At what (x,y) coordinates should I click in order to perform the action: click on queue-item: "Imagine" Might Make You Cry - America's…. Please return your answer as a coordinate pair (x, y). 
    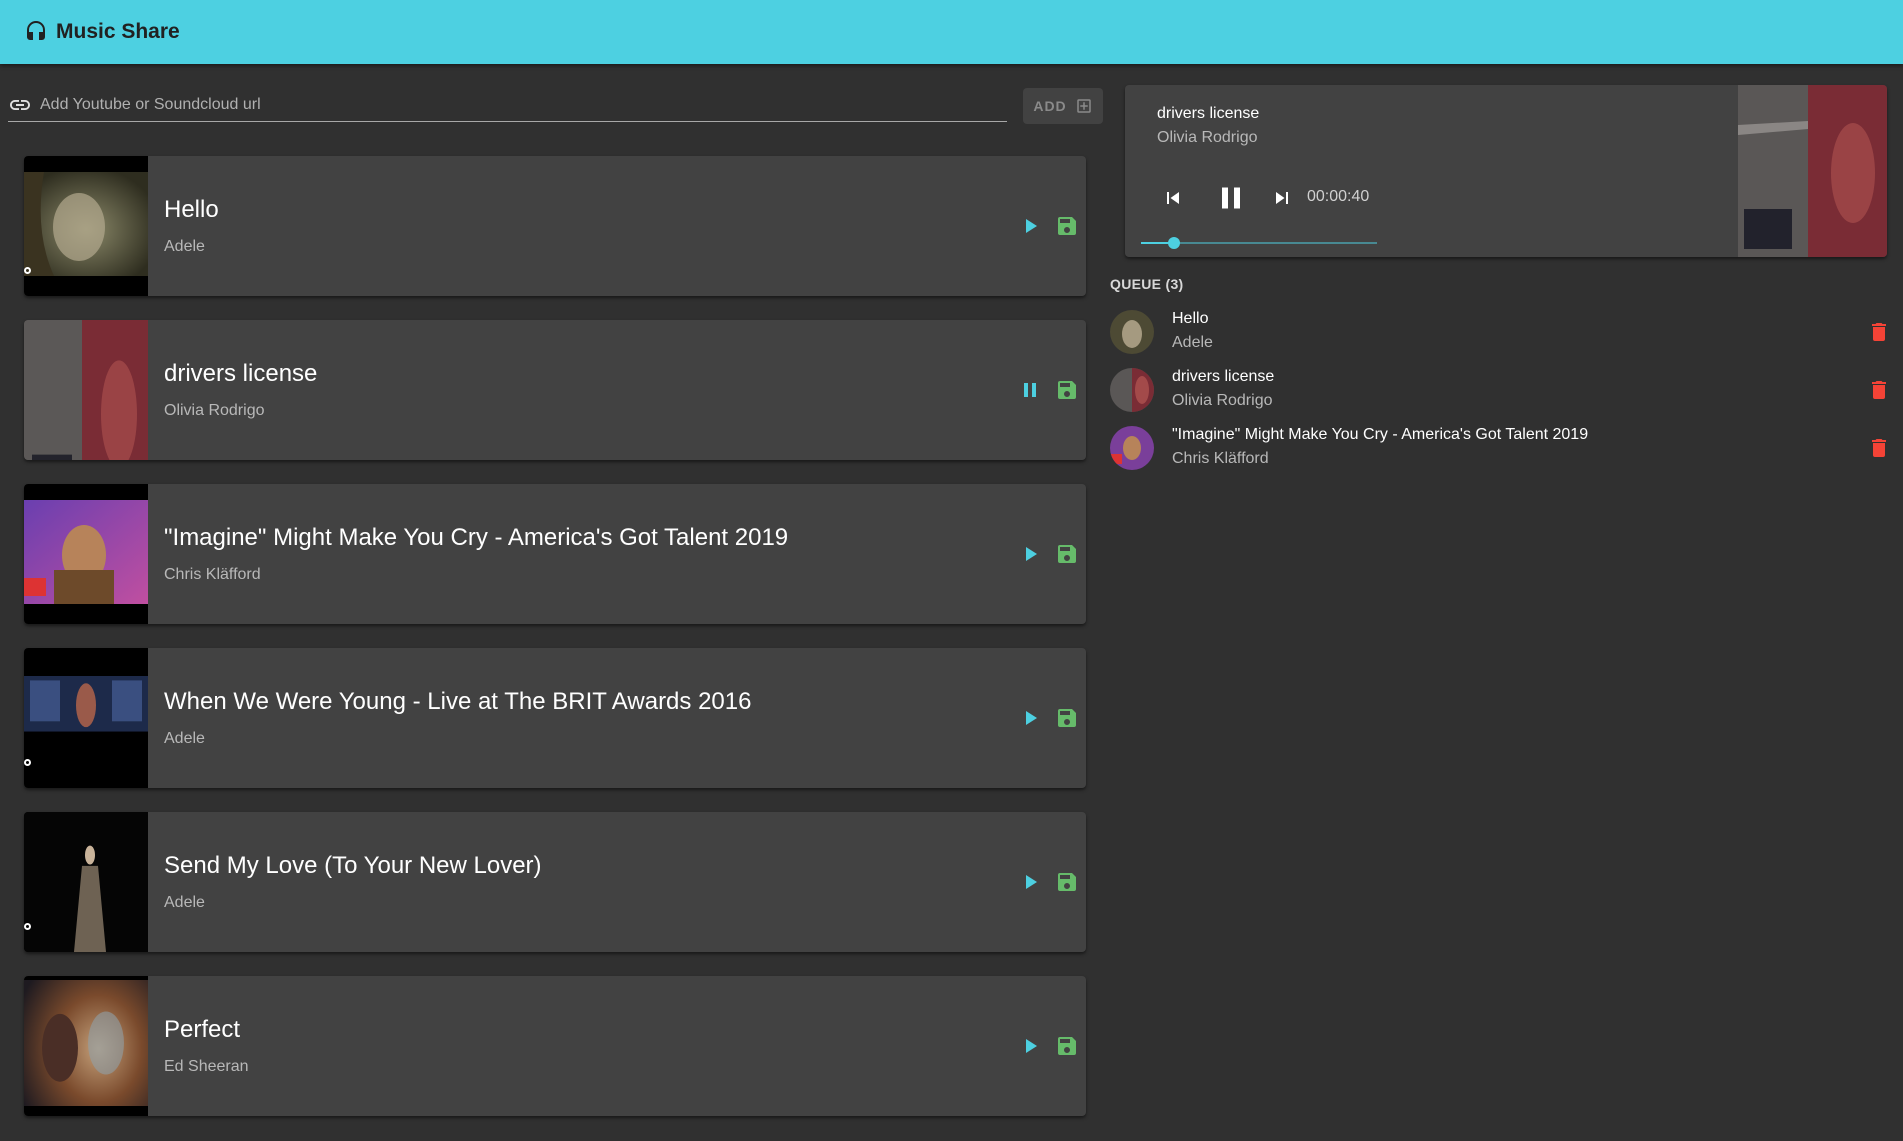
    Looking at the image, I should click on (1500, 451).